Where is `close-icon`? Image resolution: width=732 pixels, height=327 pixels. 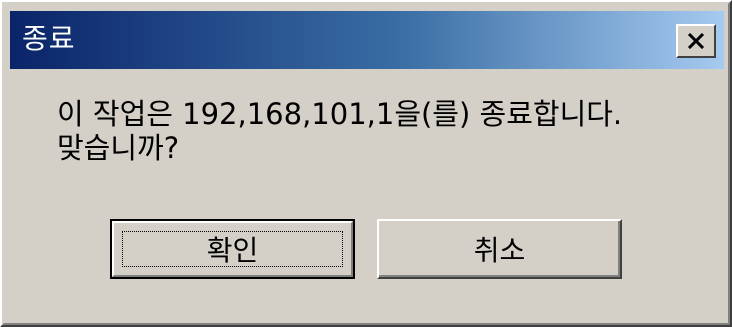
close-icon is located at coordinates (696, 41).